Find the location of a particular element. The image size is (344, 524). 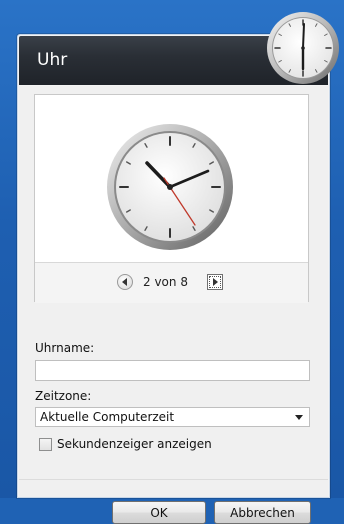

circle-arrow-left-icon is located at coordinates (124, 282).